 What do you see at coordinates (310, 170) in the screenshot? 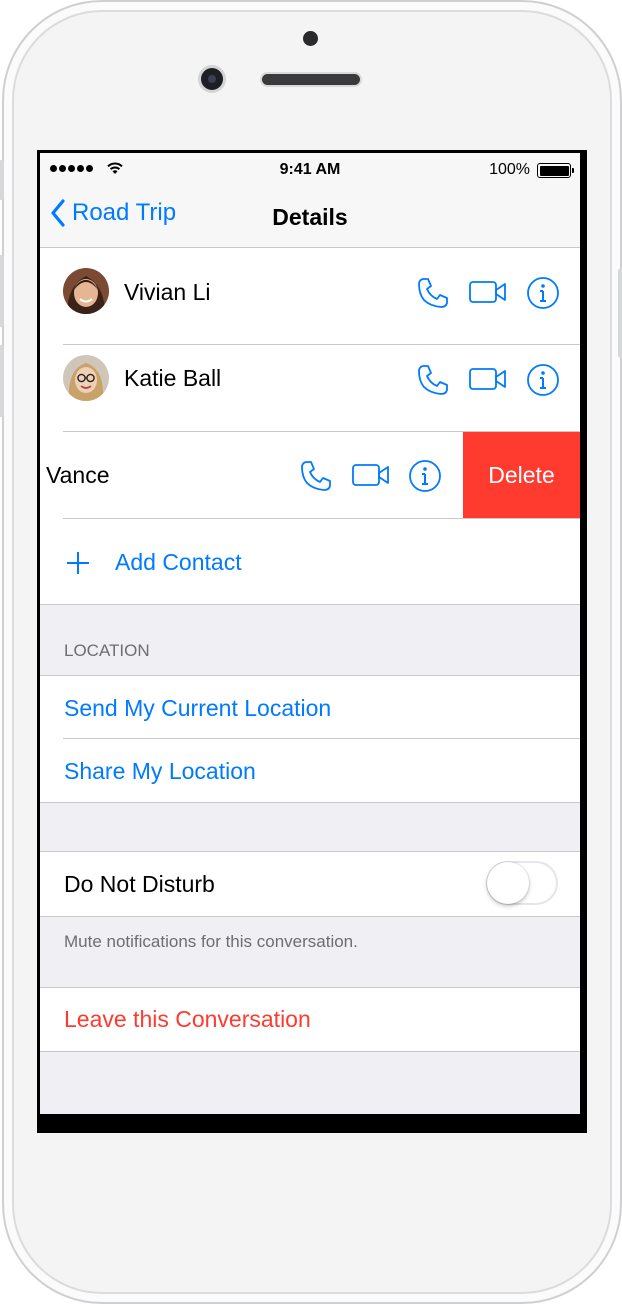
I see `status-bar: 9:41 AM 100%` at bounding box center [310, 170].